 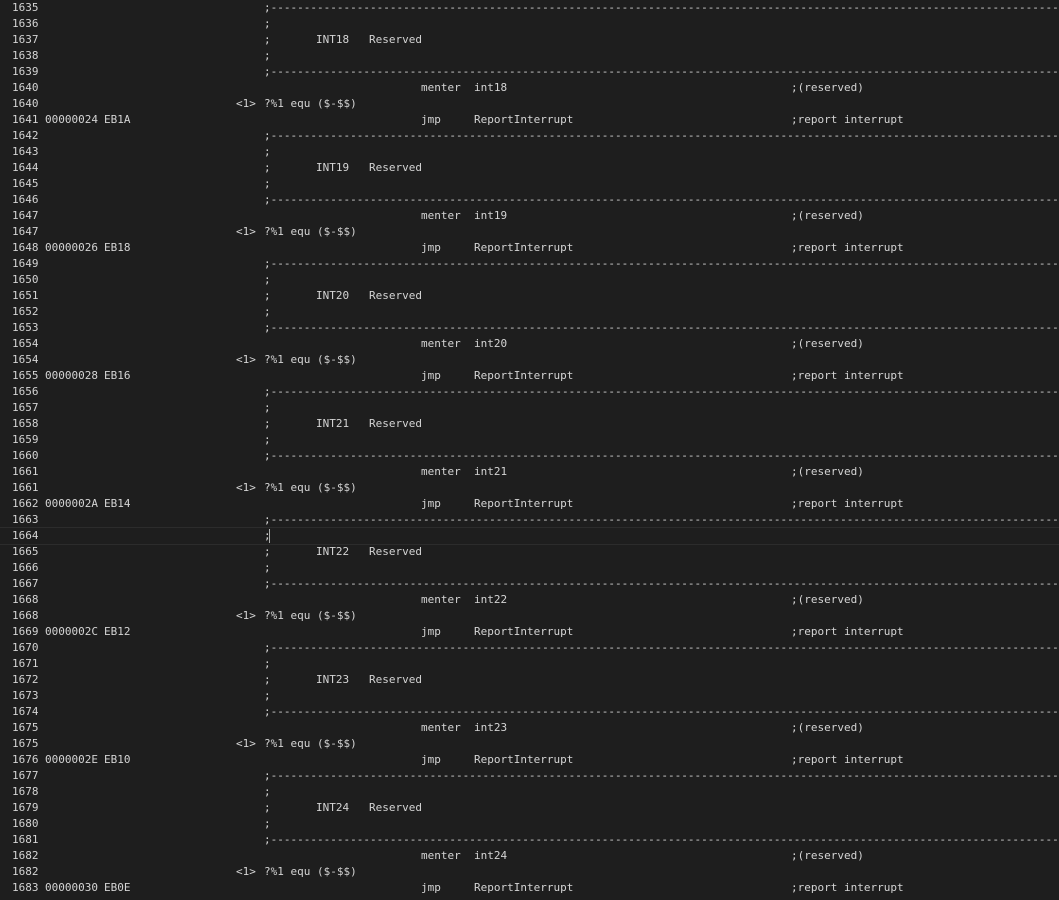 What do you see at coordinates (529, 440) in the screenshot?
I see `code-line: 1659;` at bounding box center [529, 440].